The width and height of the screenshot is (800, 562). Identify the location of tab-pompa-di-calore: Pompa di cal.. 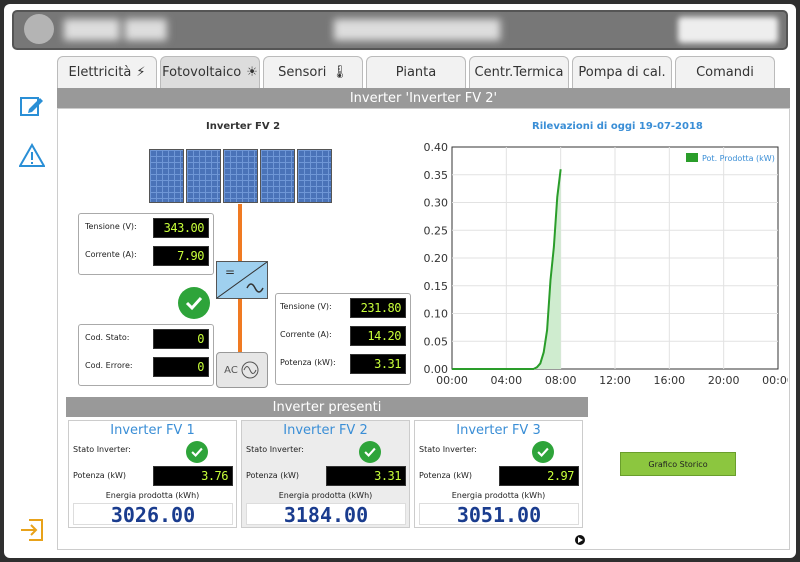
(622, 72).